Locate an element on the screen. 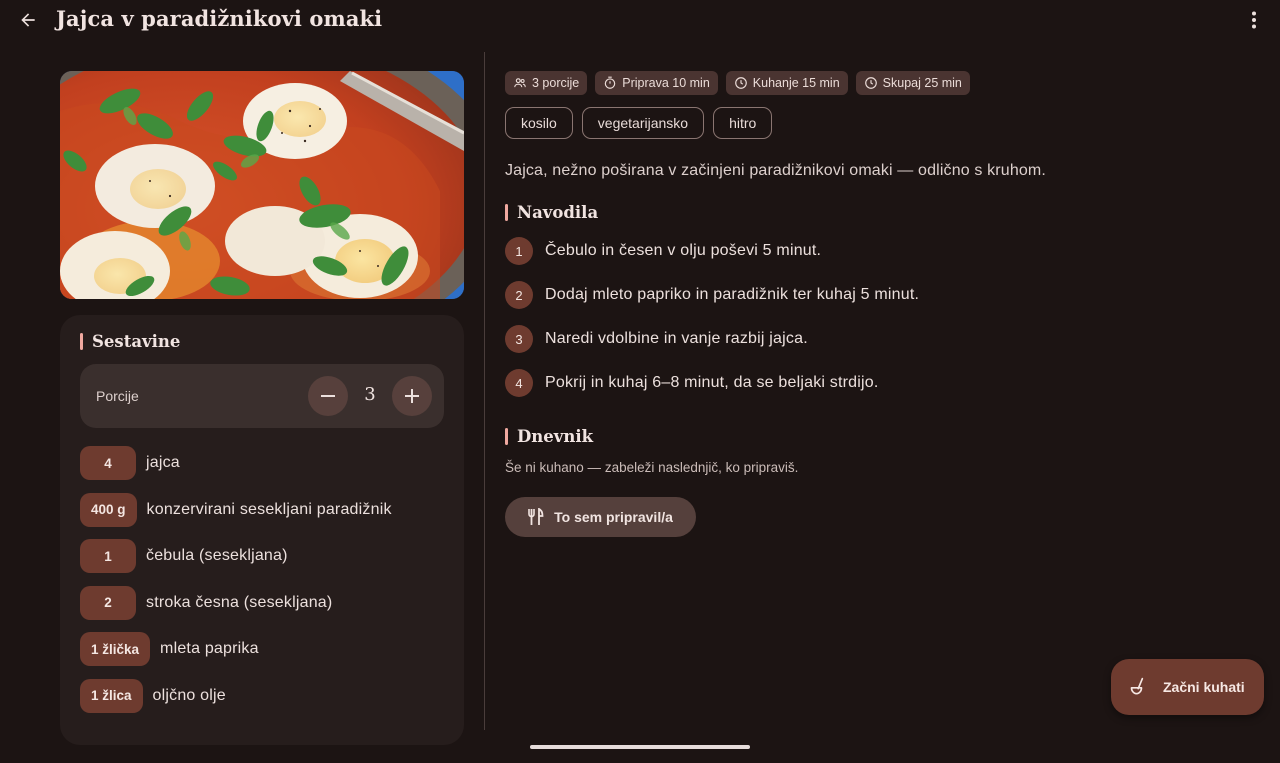 The image size is (1280, 763). instruction-step: 1 Čebulo in česen v olju poševi 5 minut. is located at coordinates (712, 251).